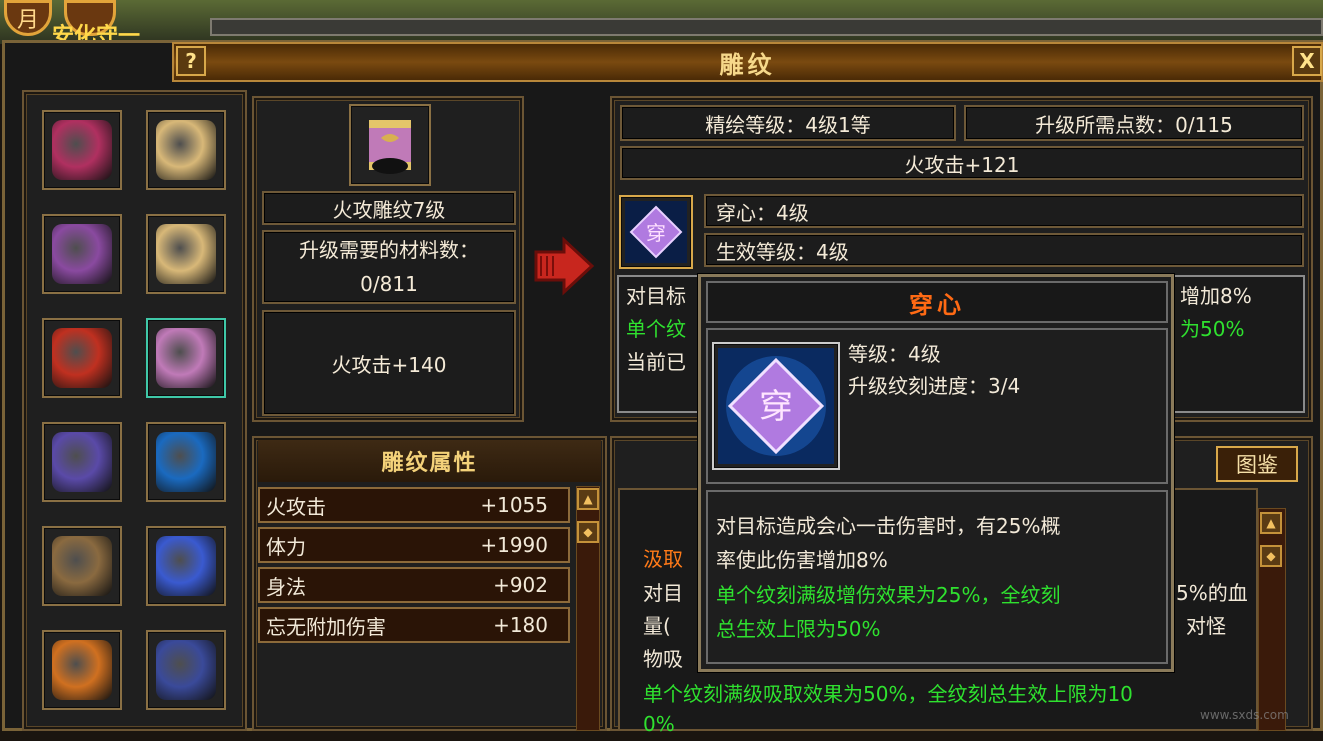  What do you see at coordinates (798, 629) in the screenshot?
I see `tooltip-green2: 总生效上限为50%` at bounding box center [798, 629].